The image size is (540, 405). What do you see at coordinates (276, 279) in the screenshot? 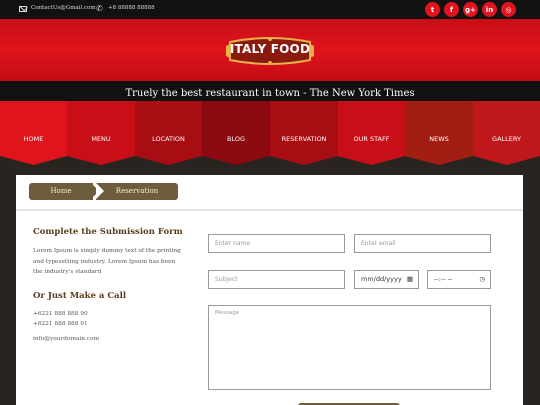
I see `subject-input` at bounding box center [276, 279].